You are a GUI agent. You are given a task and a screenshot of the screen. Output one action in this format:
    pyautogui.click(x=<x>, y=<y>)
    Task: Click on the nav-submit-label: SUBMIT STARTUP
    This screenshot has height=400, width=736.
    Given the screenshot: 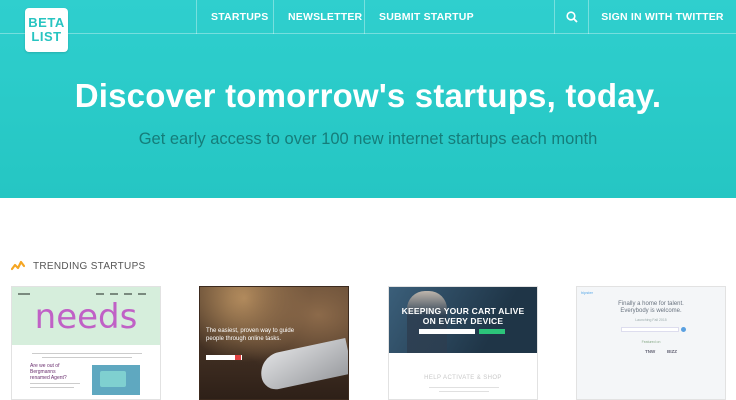 What is the action you would take?
    pyautogui.click(x=426, y=17)
    